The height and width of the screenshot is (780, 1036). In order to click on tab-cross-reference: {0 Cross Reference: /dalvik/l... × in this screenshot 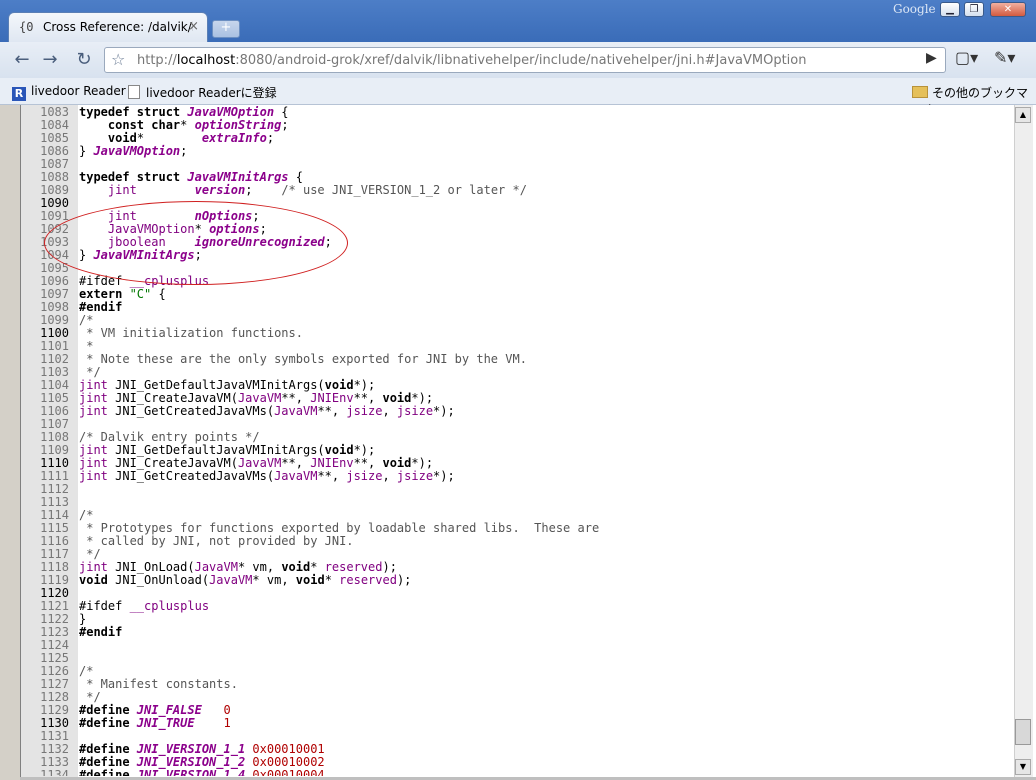, I will do `click(108, 27)`.